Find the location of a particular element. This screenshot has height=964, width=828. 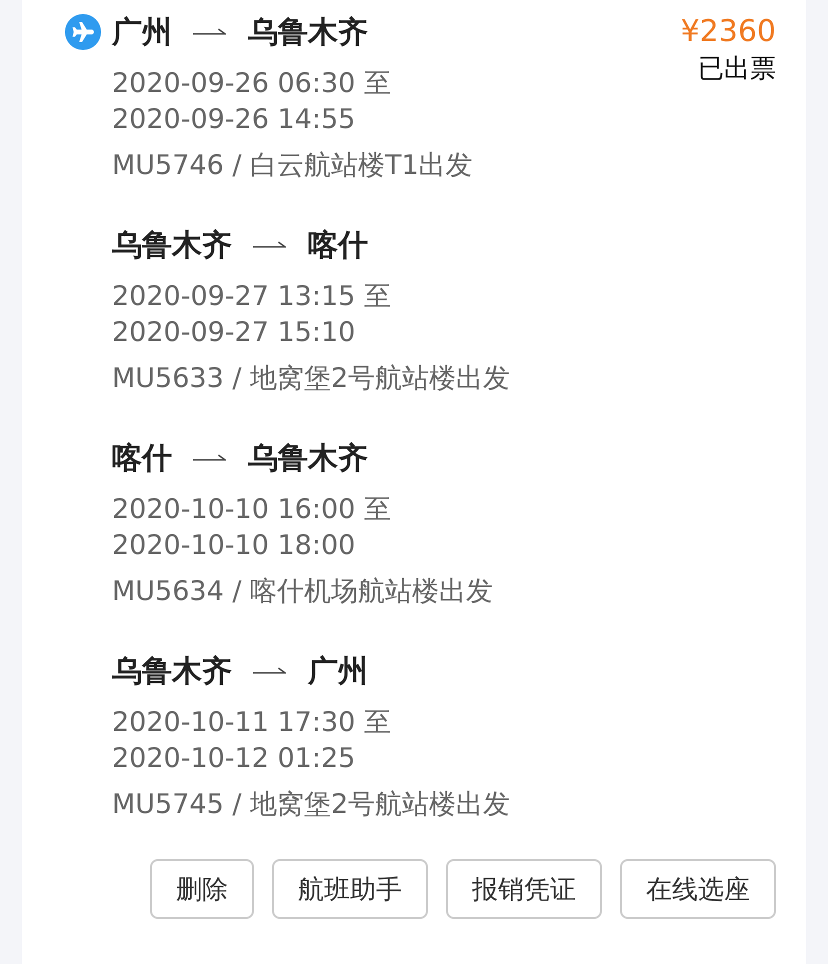

ticket-status: 已出票 is located at coordinates (737, 69).